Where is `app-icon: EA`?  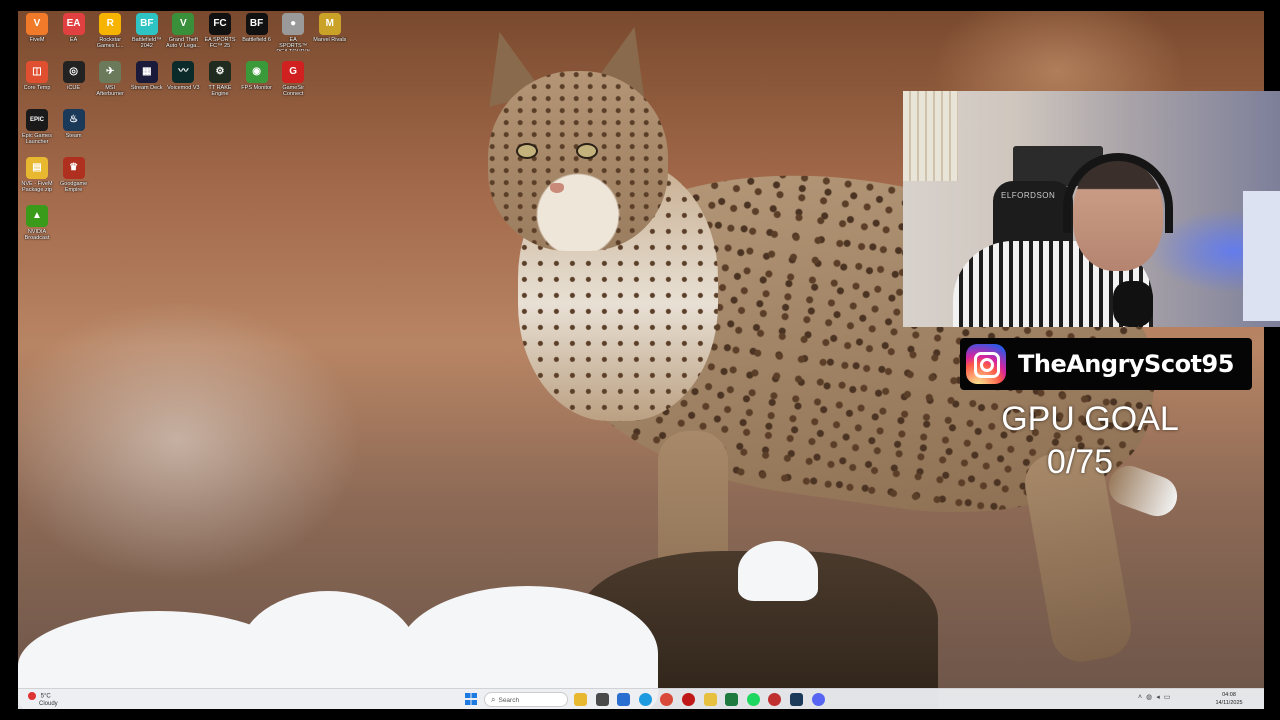
app-icon: EA is located at coordinates (73, 24).